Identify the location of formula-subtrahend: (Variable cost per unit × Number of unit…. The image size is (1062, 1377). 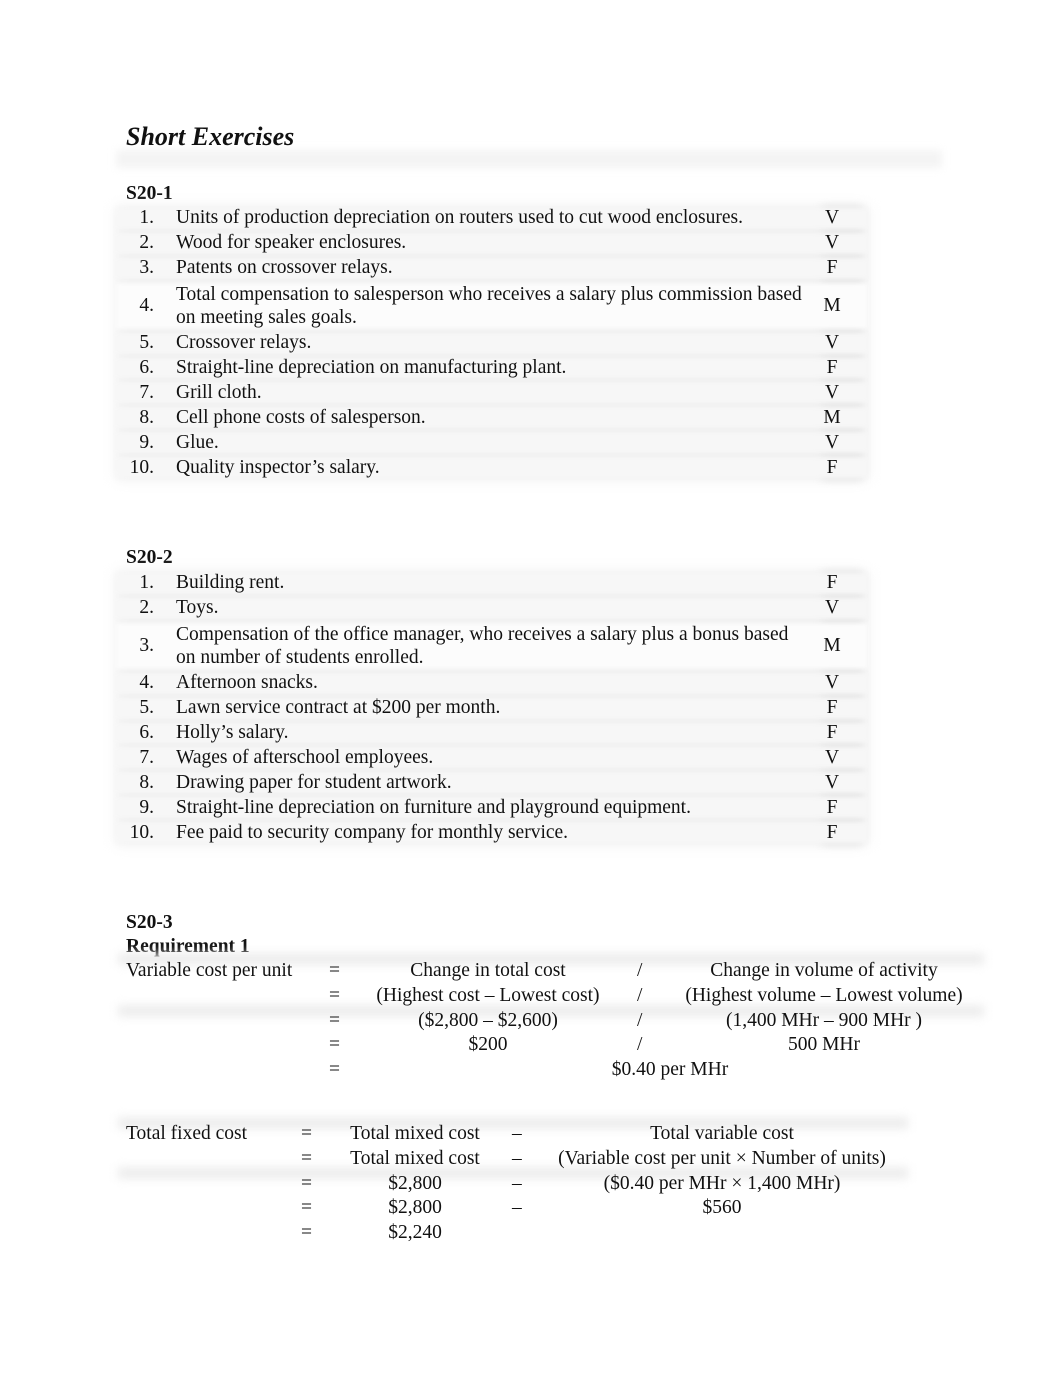
(722, 1158).